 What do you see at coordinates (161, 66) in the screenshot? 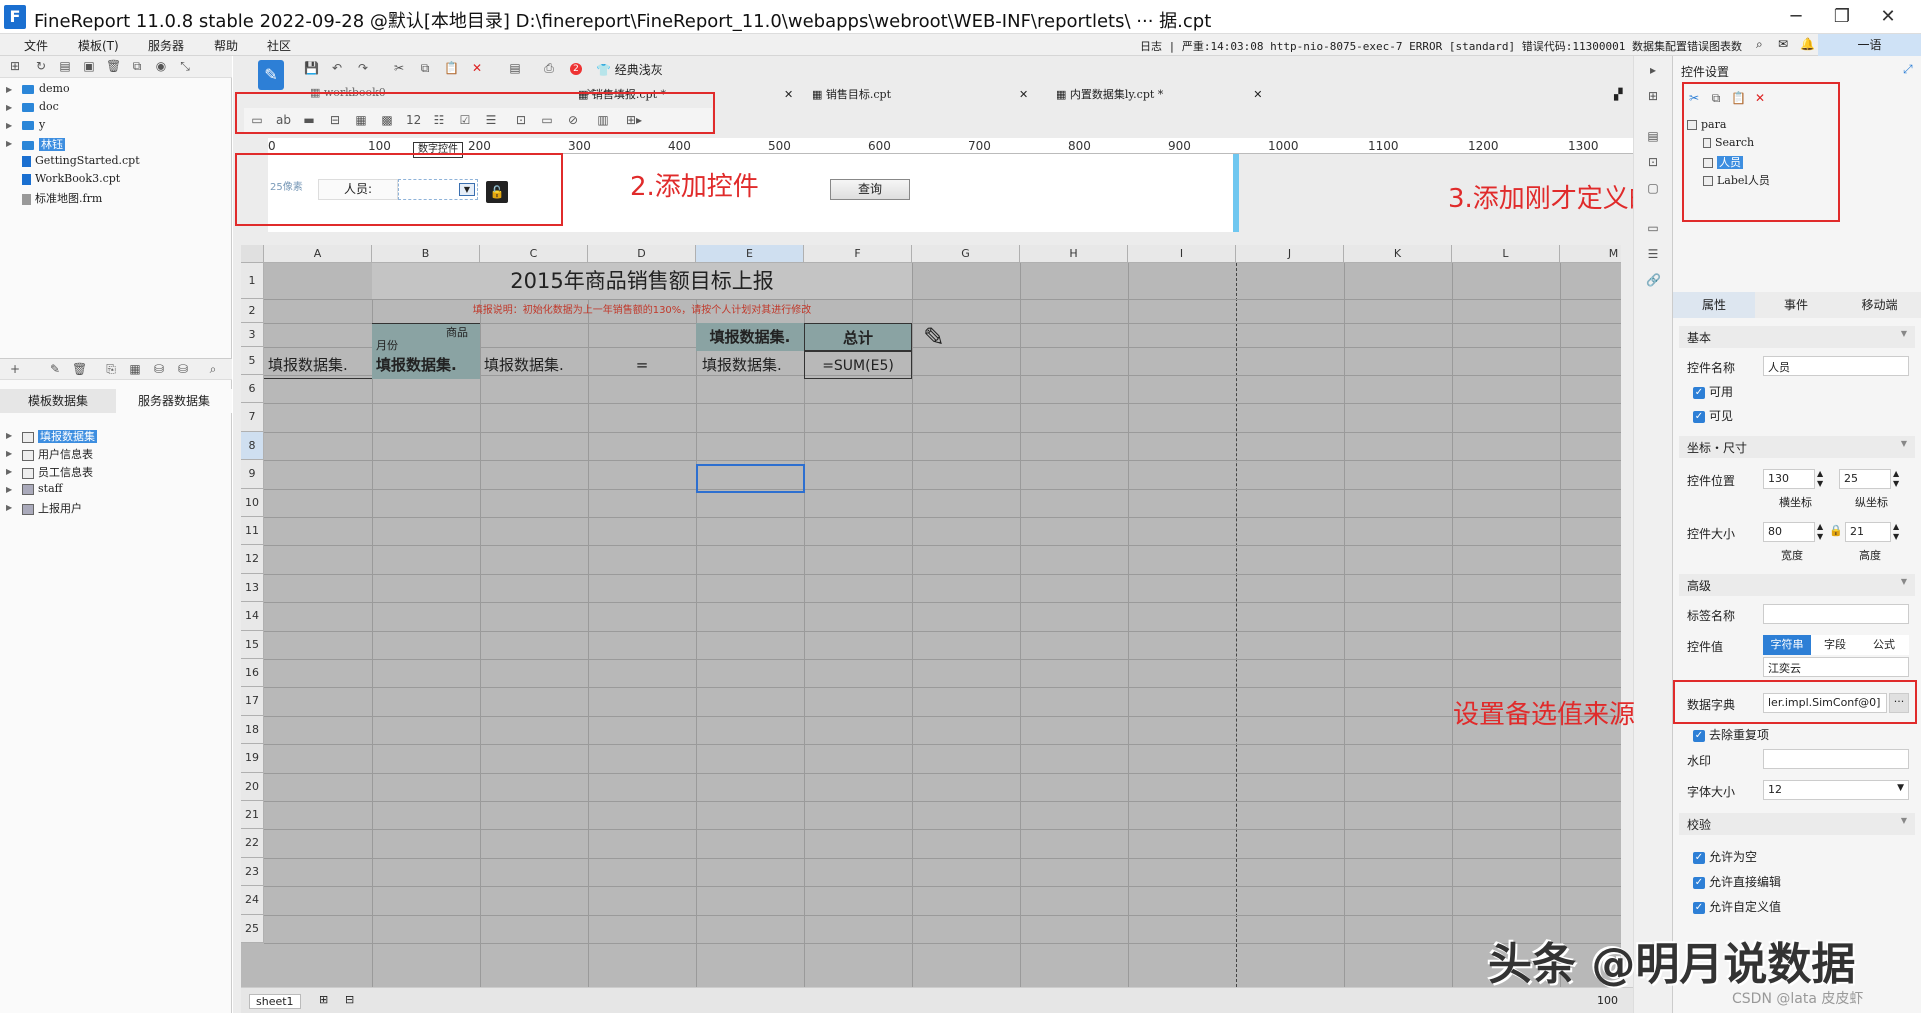
I see `locate-icon: ◉` at bounding box center [161, 66].